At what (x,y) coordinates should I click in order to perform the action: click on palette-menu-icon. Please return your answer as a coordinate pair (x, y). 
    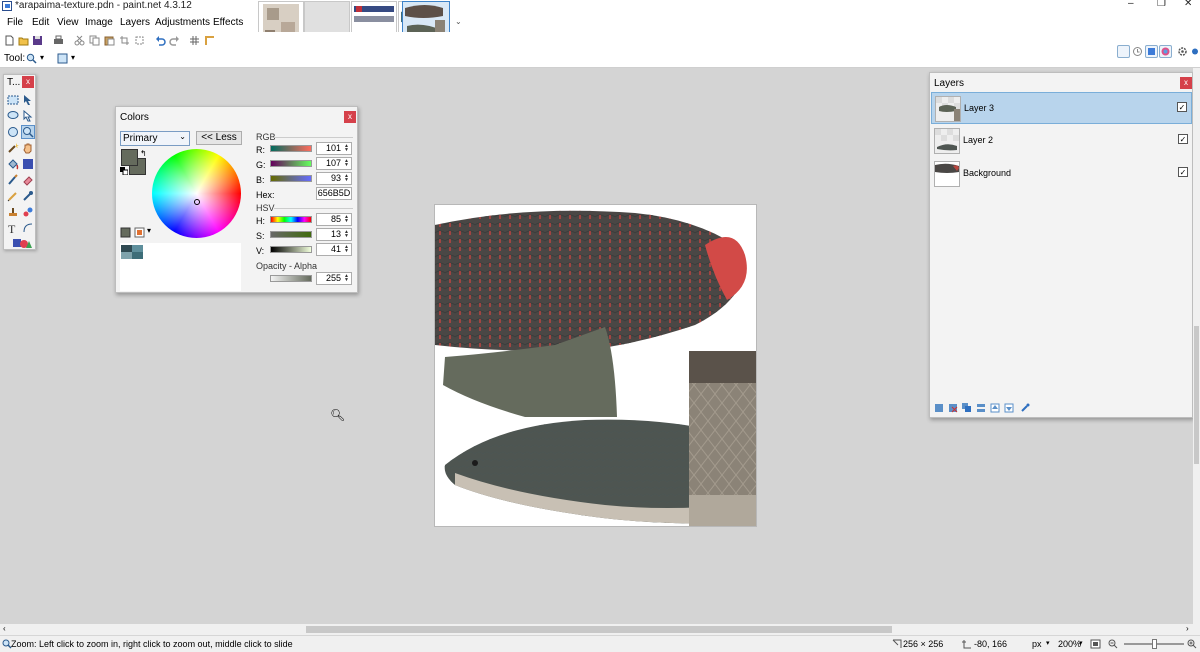
    Looking at the image, I should click on (139, 232).